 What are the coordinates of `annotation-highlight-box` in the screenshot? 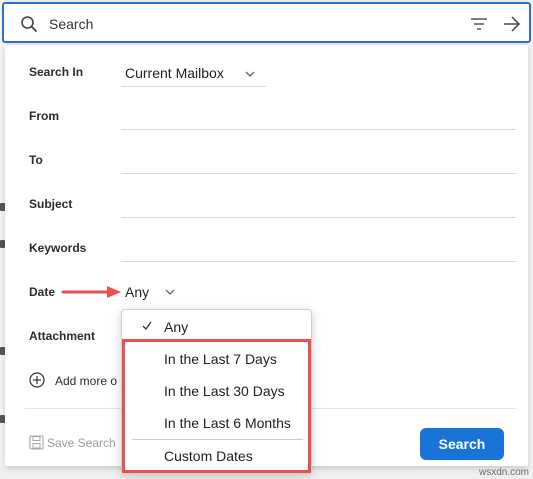 It's located at (216, 406).